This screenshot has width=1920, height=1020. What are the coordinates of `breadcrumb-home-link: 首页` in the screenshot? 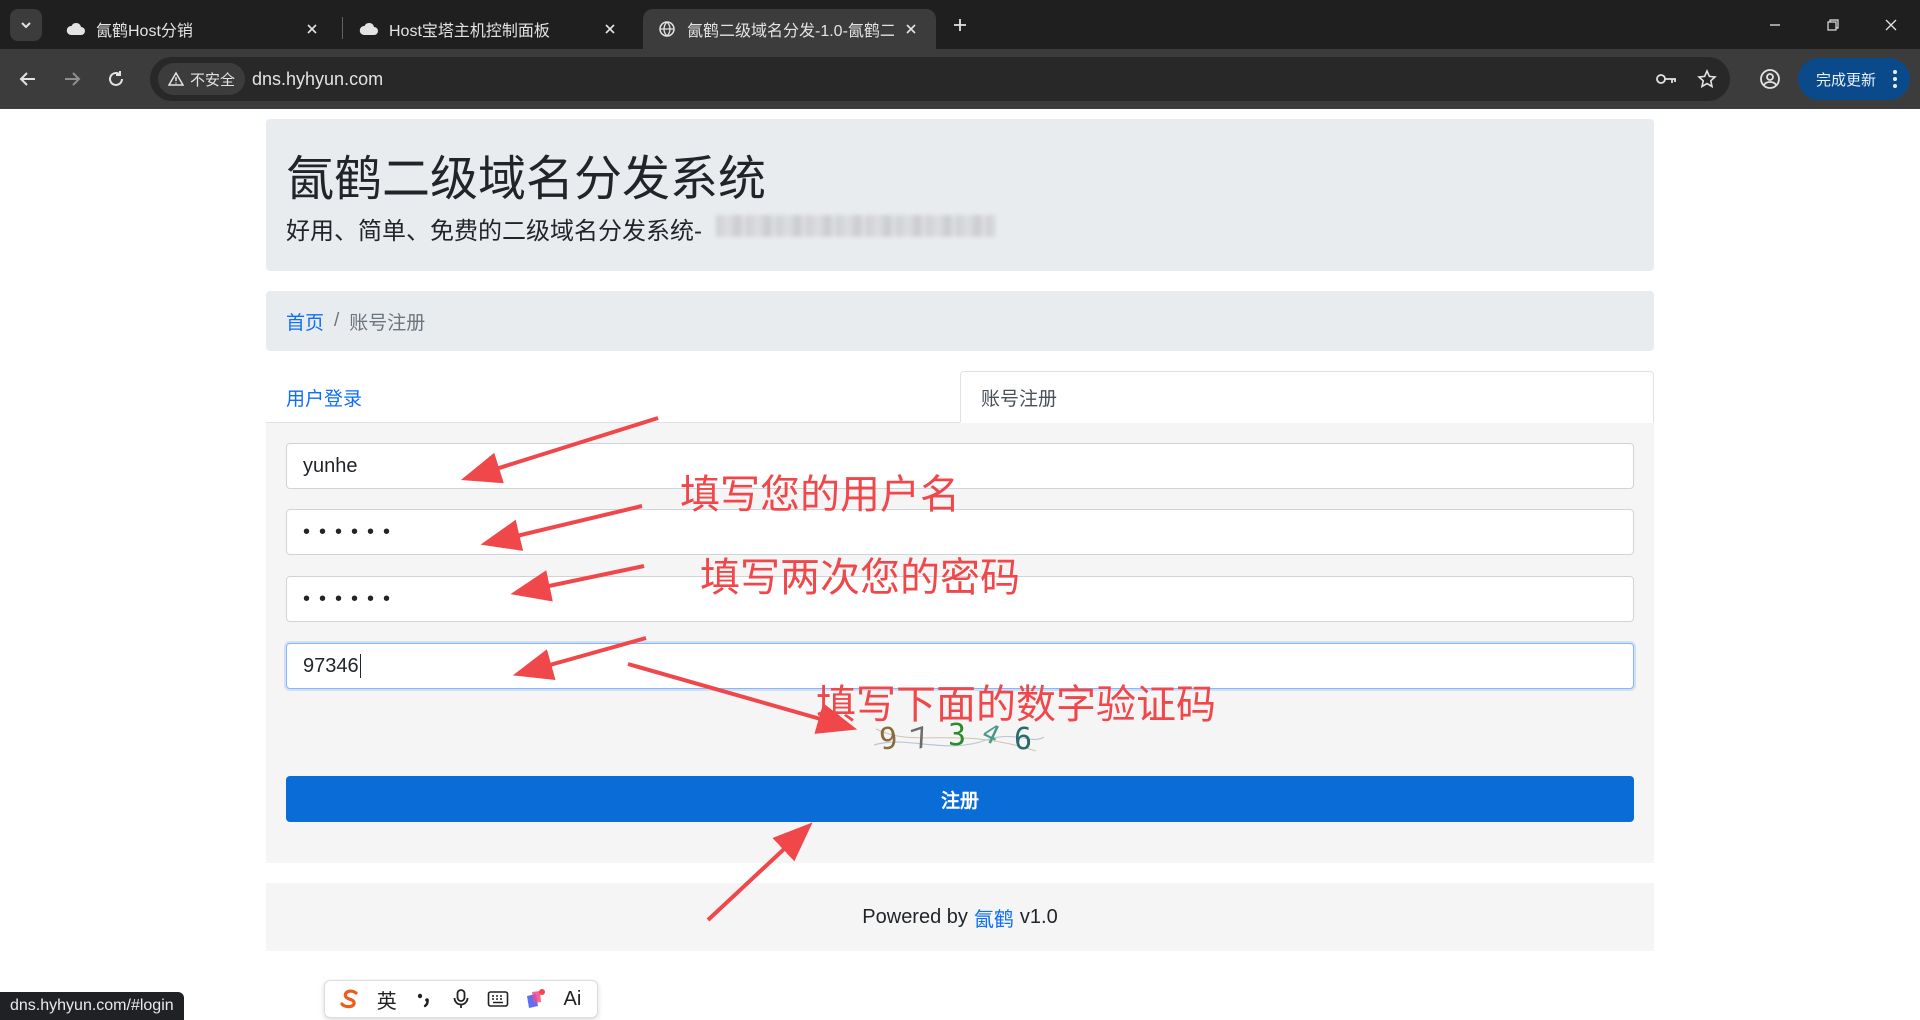 It's located at (305, 321).